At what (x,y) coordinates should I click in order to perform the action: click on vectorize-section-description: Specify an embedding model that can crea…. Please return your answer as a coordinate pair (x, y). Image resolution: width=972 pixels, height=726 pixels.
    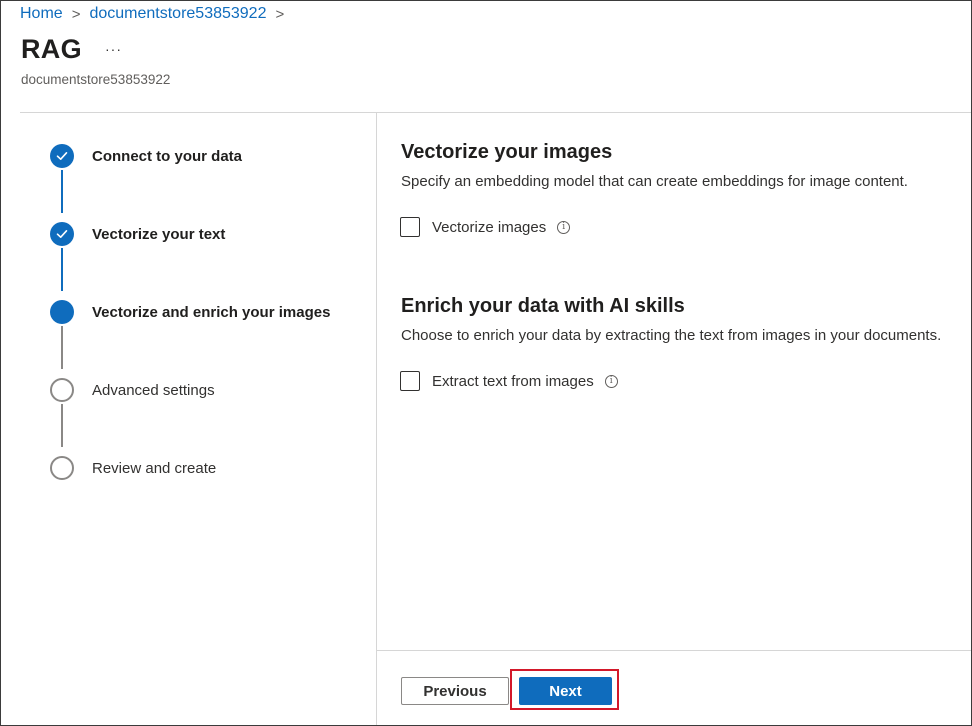
    Looking at the image, I should click on (654, 181).